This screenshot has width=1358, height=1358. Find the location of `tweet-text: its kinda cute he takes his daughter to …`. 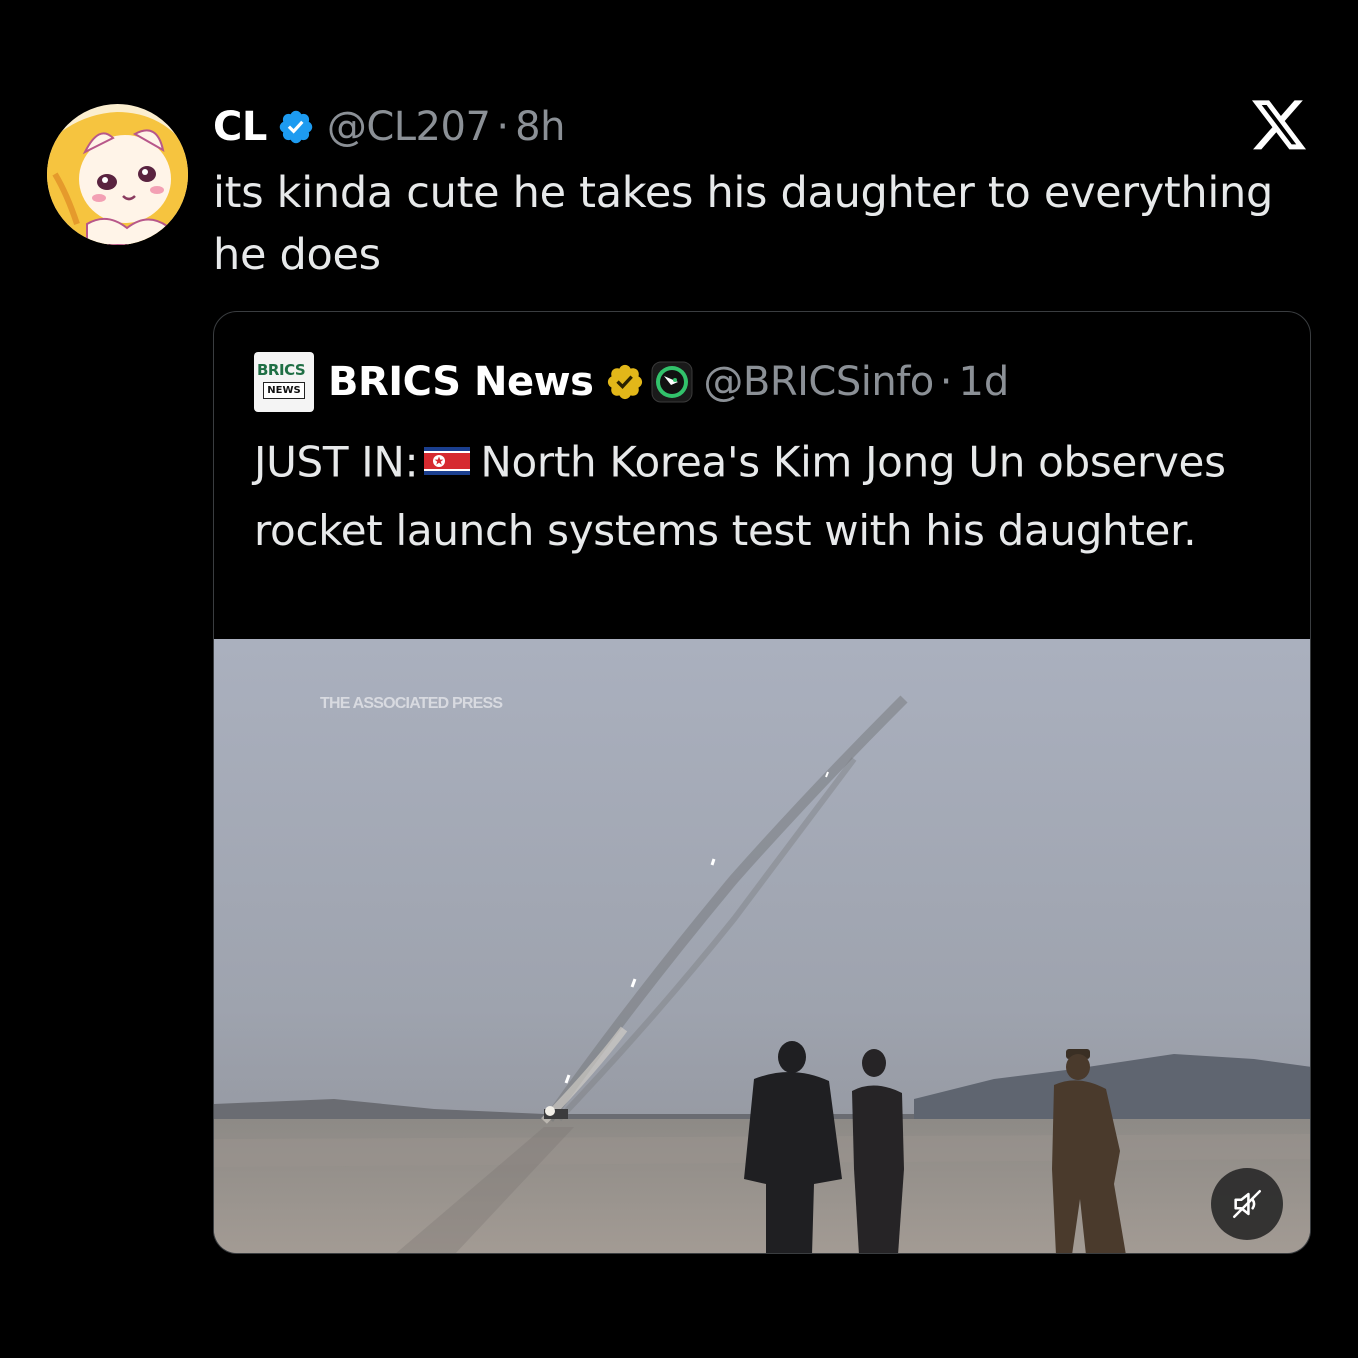

tweet-text: its kinda cute he takes his daughter to … is located at coordinates (743, 224).